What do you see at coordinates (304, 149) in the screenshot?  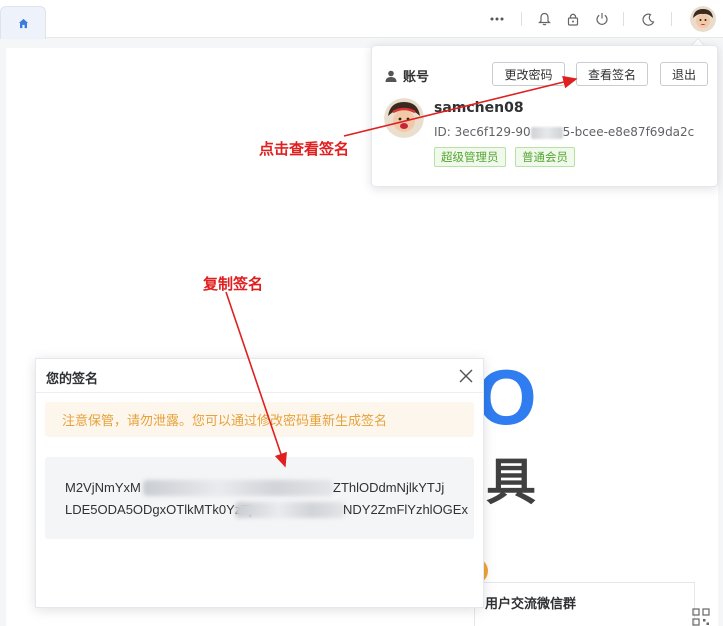 I see `annotation-click-view-signature: 点击查看签名` at bounding box center [304, 149].